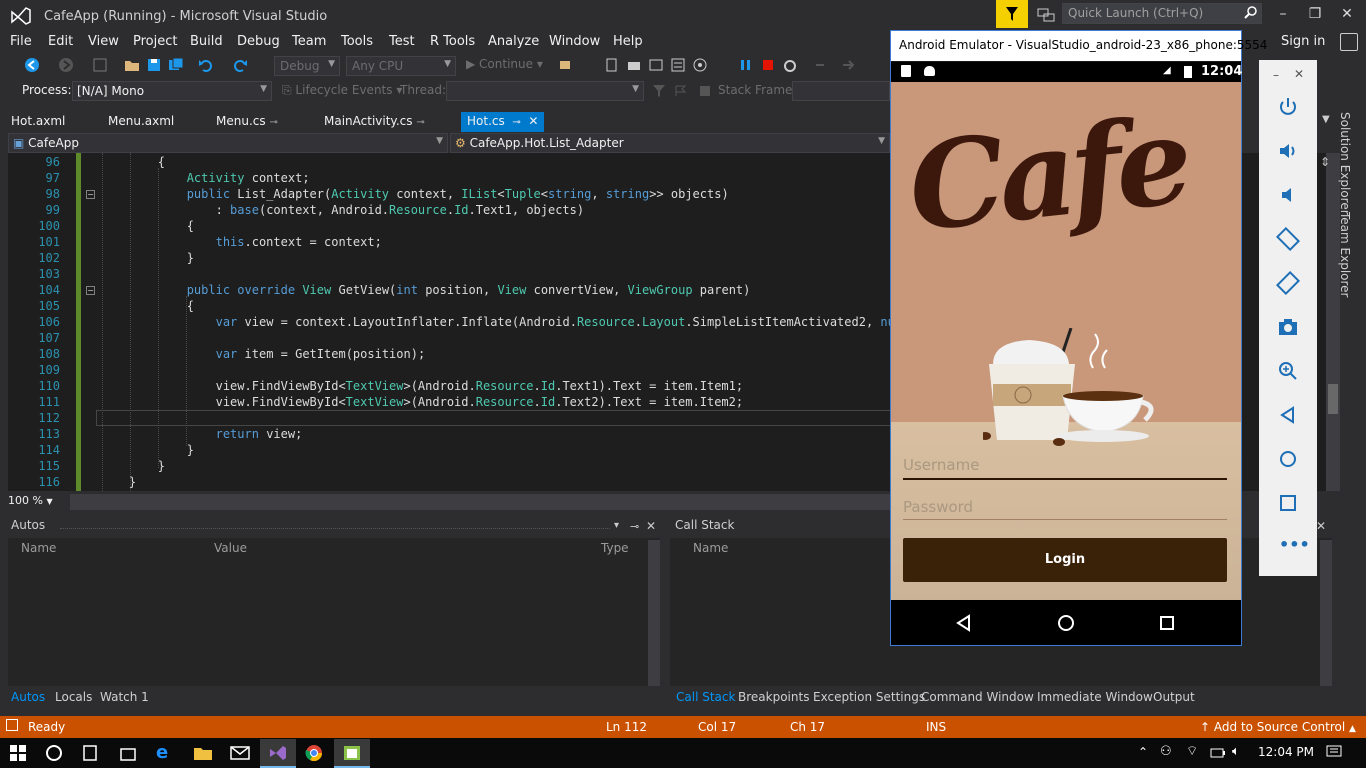 The height and width of the screenshot is (768, 1366). Describe the element at coordinates (21, 41) in the screenshot. I see `menu-file: File` at that location.